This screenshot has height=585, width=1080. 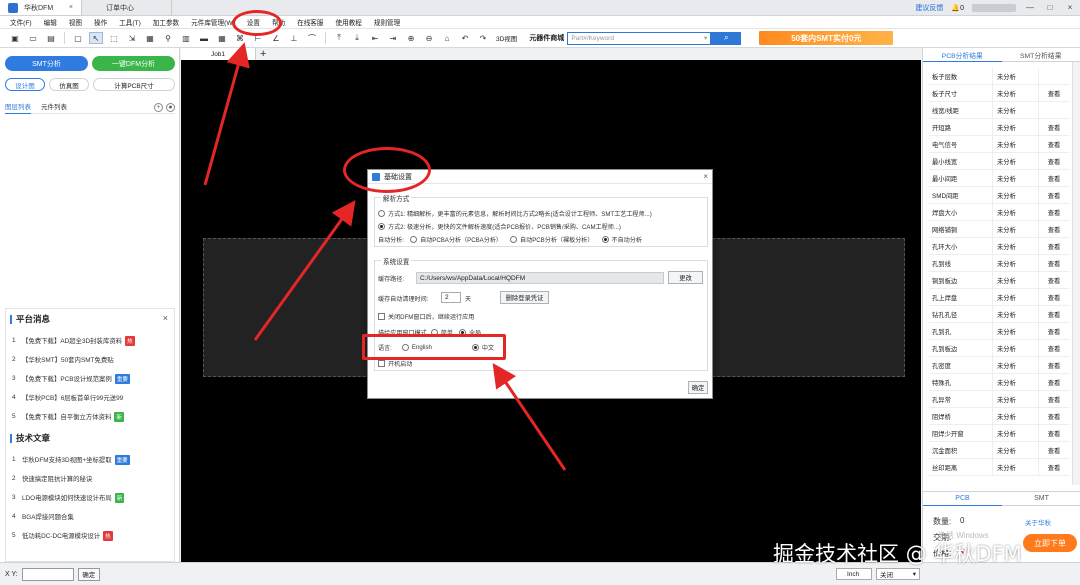 What do you see at coordinates (529, 417) in the screenshot?
I see `arrow-to-language` at bounding box center [529, 417].